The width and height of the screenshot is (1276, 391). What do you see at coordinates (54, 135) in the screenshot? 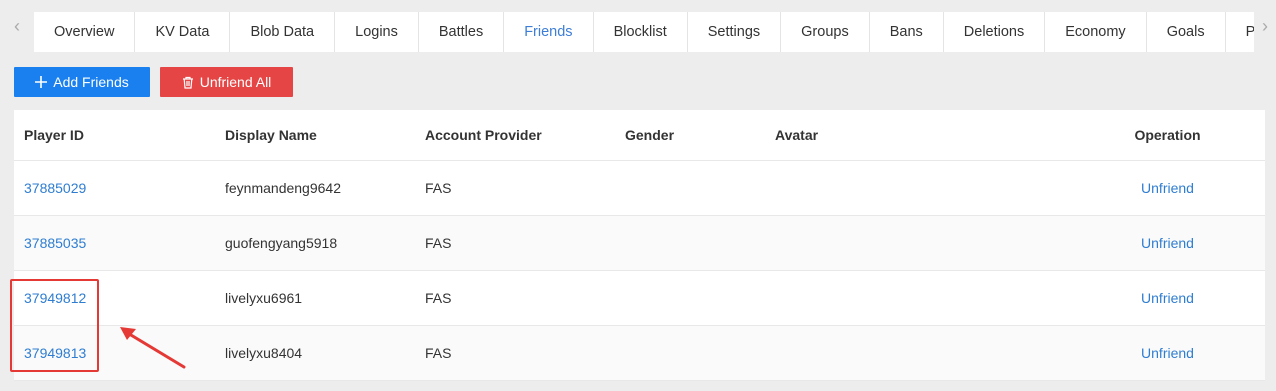
I see `header-player-id: Player ID` at bounding box center [54, 135].